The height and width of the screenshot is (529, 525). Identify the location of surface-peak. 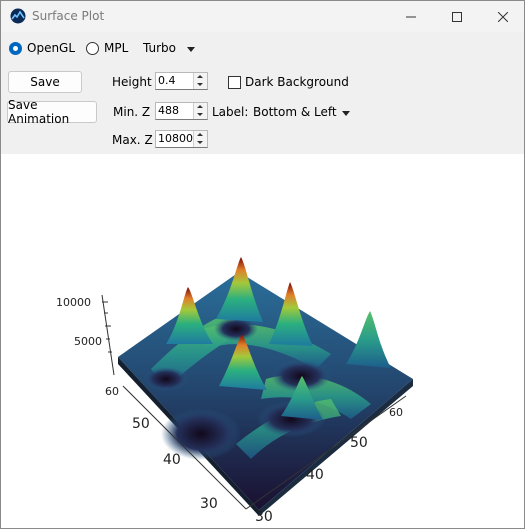
(368, 339).